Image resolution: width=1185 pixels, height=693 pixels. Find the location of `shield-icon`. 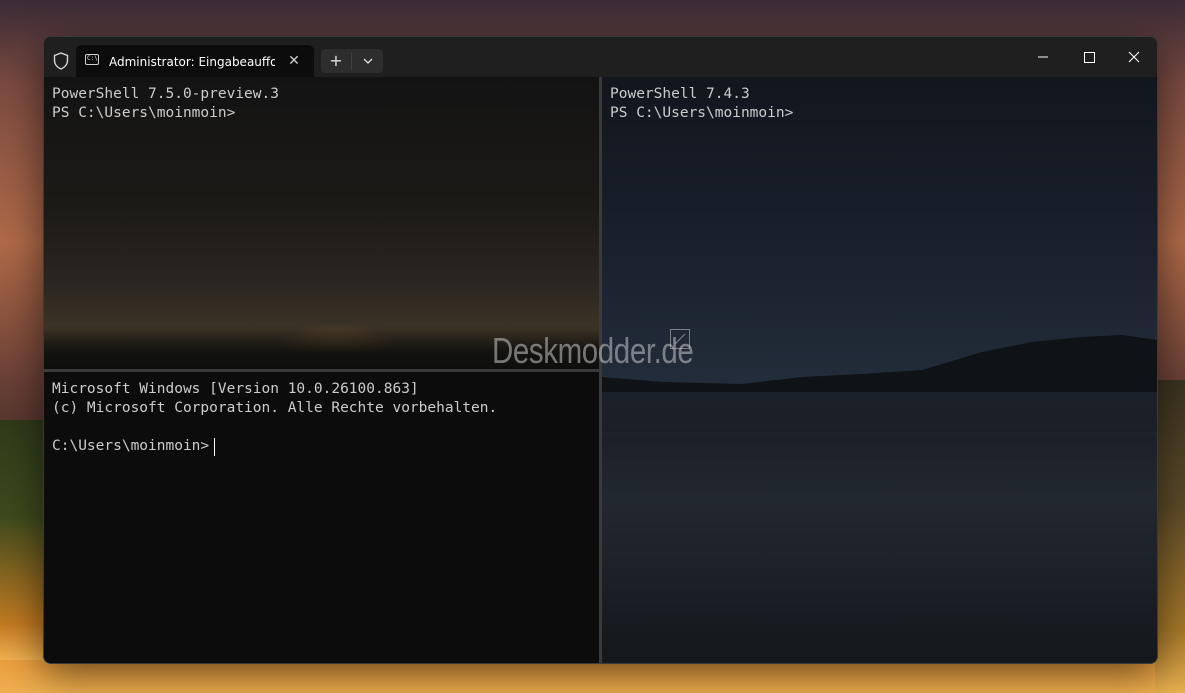

shield-icon is located at coordinates (61, 61).